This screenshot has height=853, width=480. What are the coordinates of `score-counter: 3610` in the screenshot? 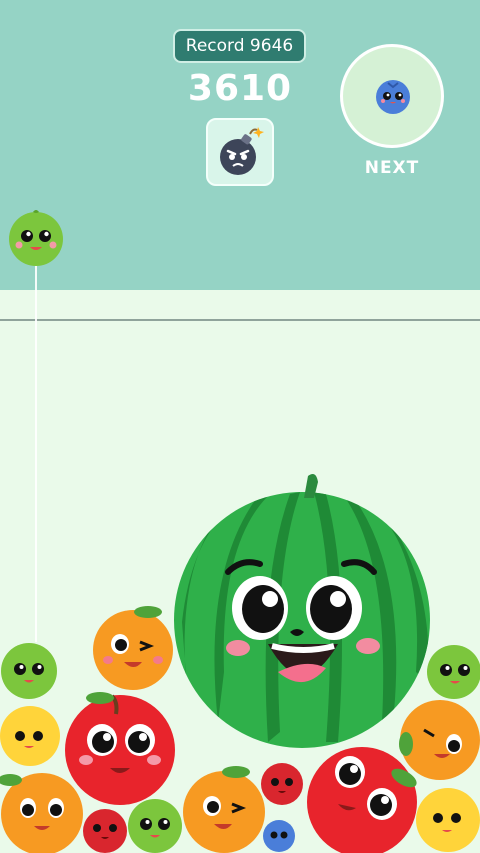 It's located at (240, 88).